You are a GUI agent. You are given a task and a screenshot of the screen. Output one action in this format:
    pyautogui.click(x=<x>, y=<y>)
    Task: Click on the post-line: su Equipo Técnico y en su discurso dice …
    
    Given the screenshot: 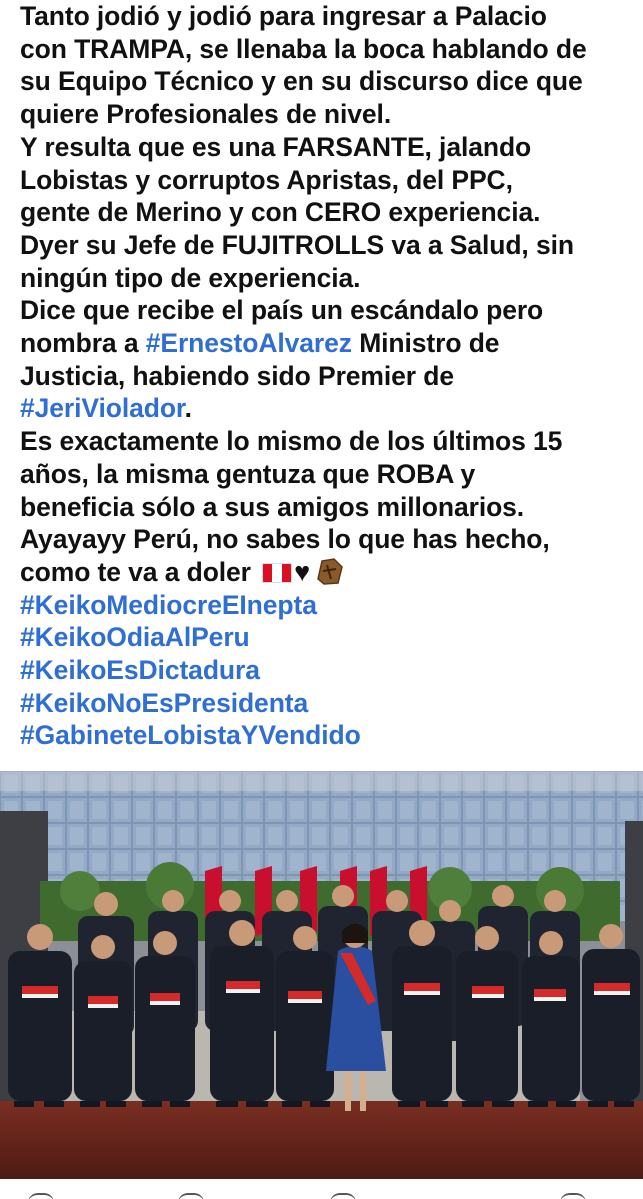 What is the action you would take?
    pyautogui.click(x=301, y=81)
    